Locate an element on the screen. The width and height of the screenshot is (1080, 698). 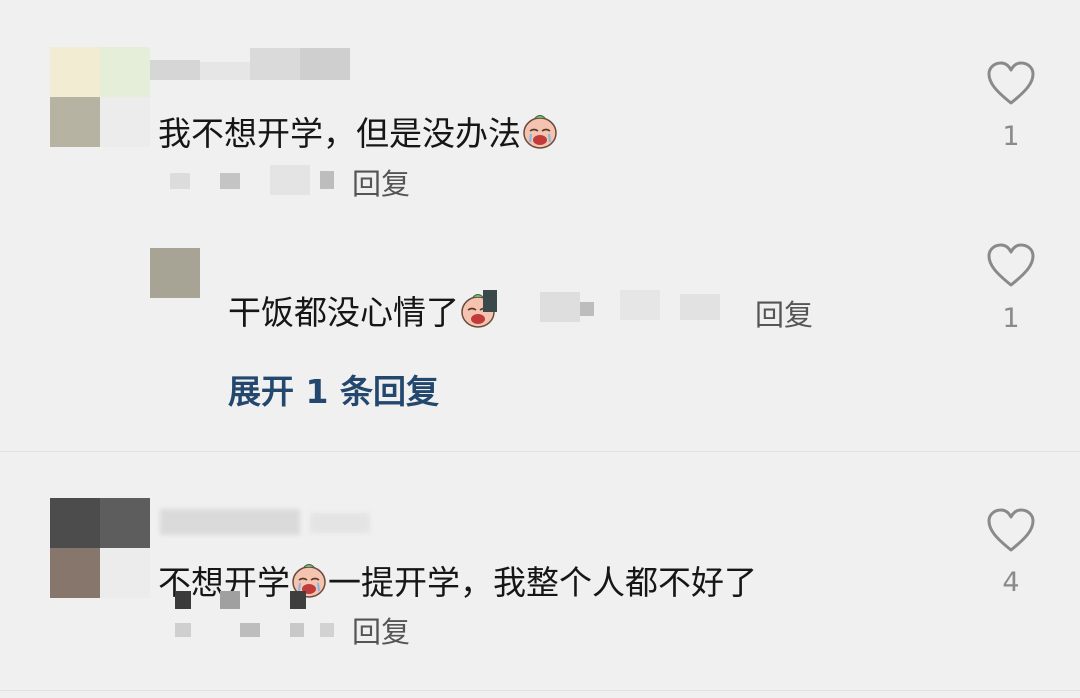
comment-text: 我不想开学，但是没办法 is located at coordinates (358, 132).